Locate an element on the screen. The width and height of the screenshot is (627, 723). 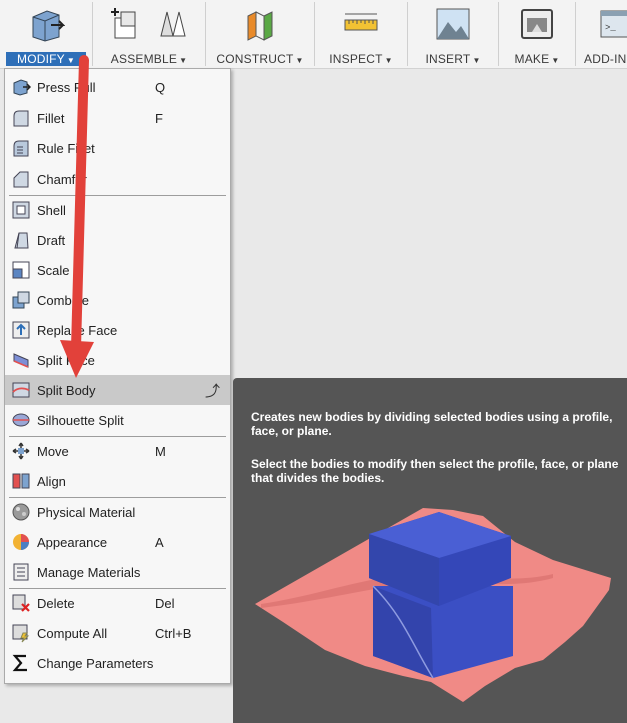
menu-item-move: Move M is located at coordinates (117, 451).